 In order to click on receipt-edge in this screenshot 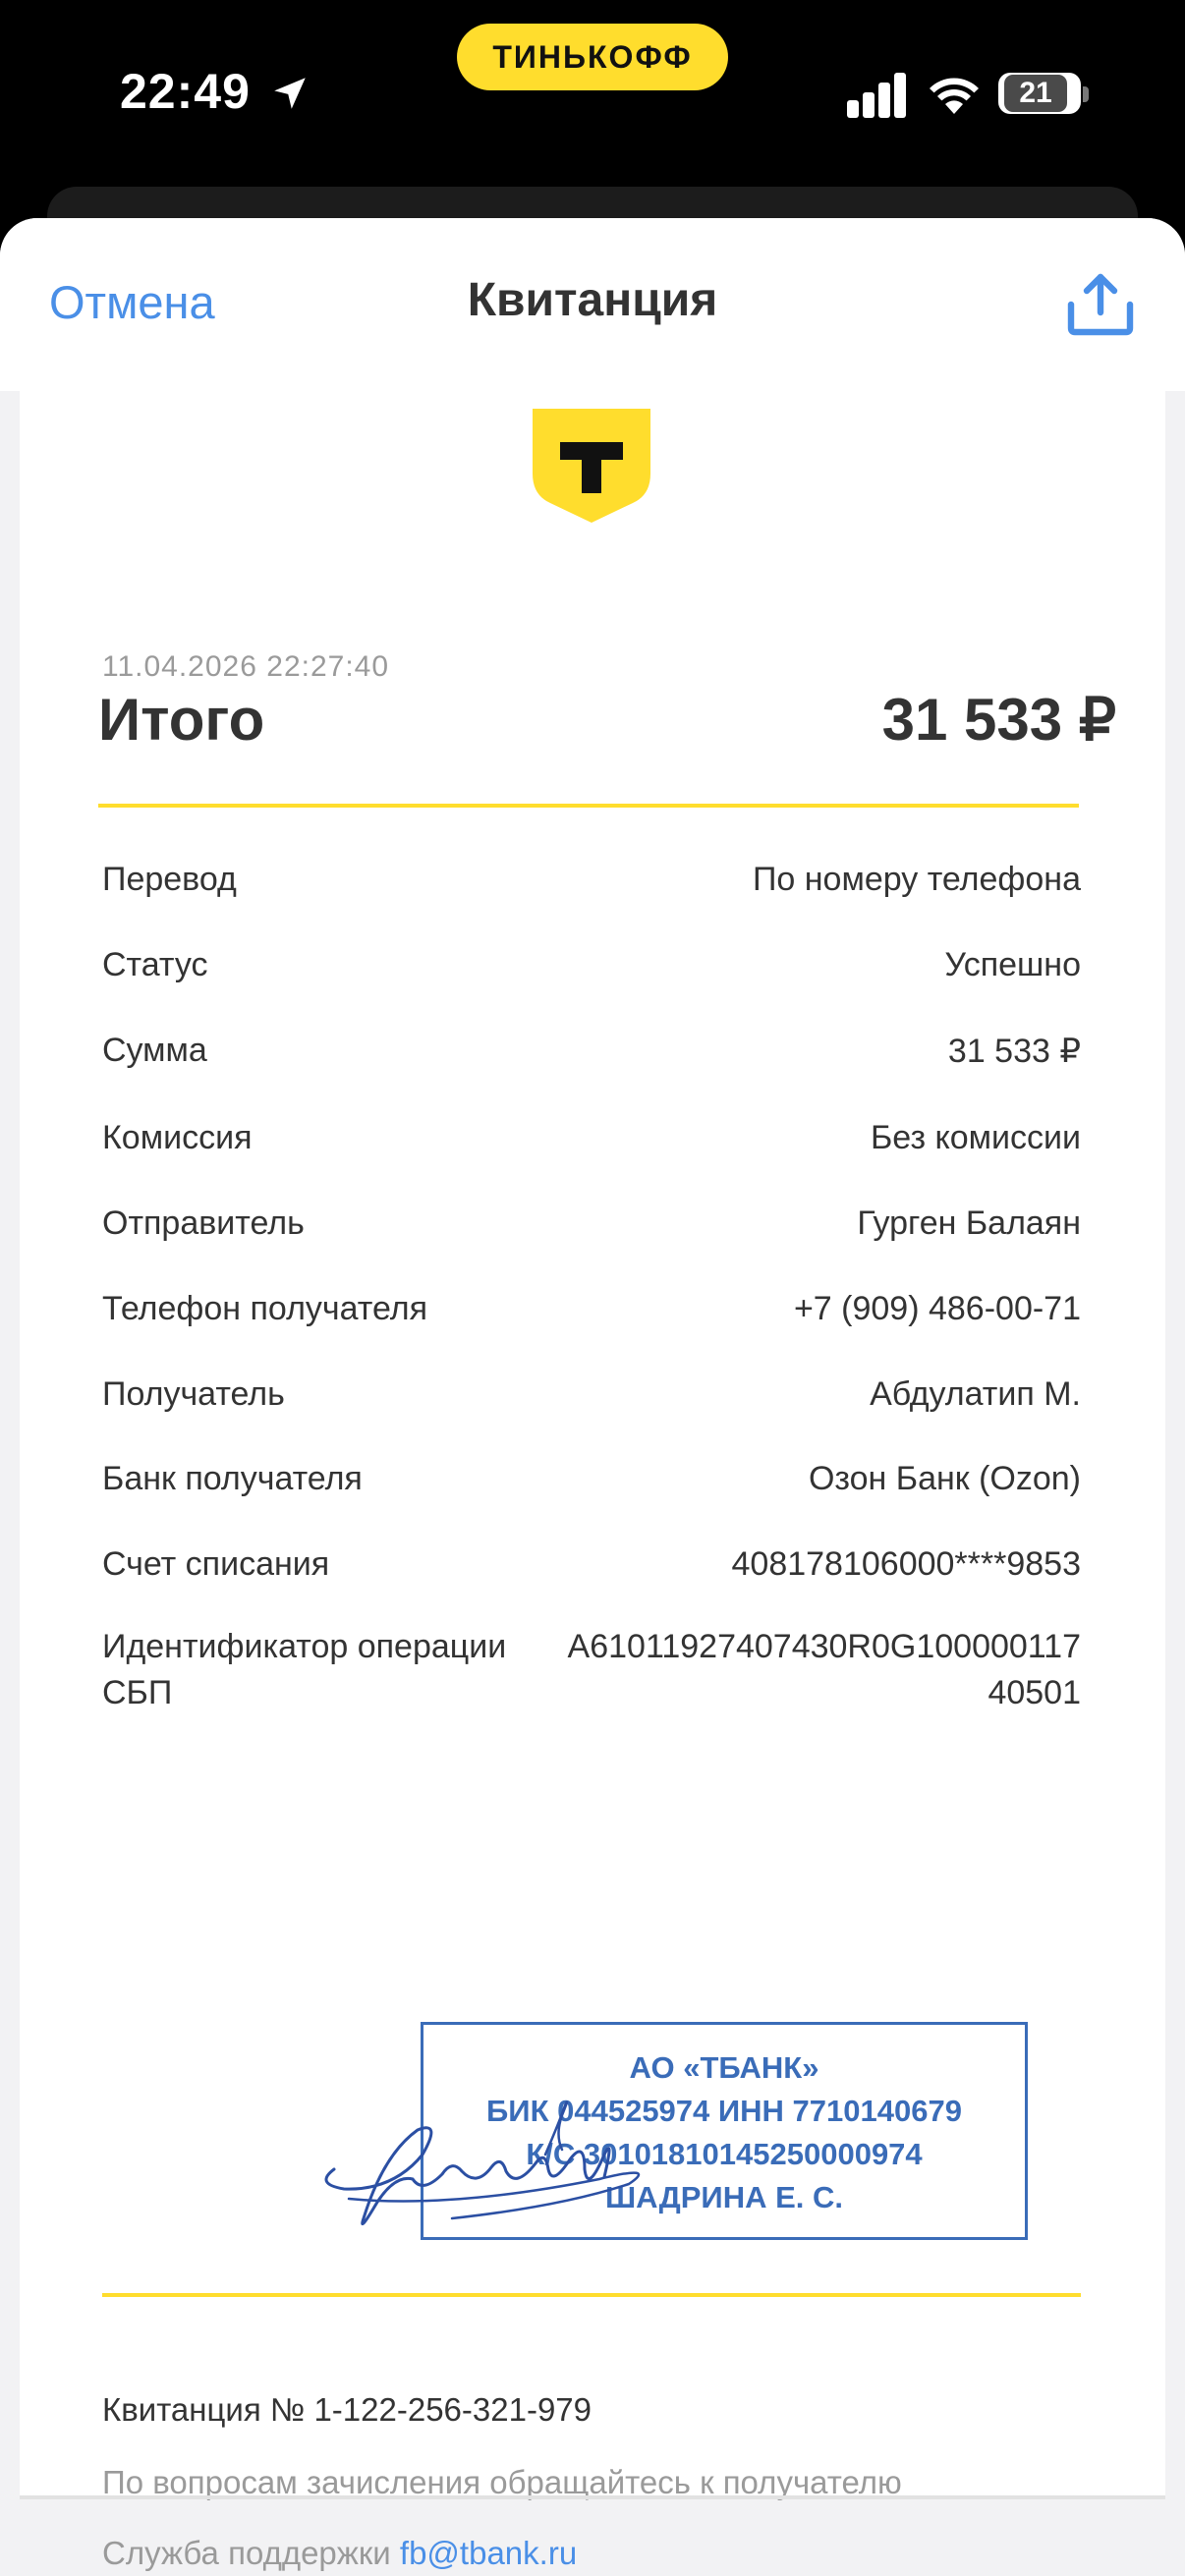, I will do `click(592, 2497)`.